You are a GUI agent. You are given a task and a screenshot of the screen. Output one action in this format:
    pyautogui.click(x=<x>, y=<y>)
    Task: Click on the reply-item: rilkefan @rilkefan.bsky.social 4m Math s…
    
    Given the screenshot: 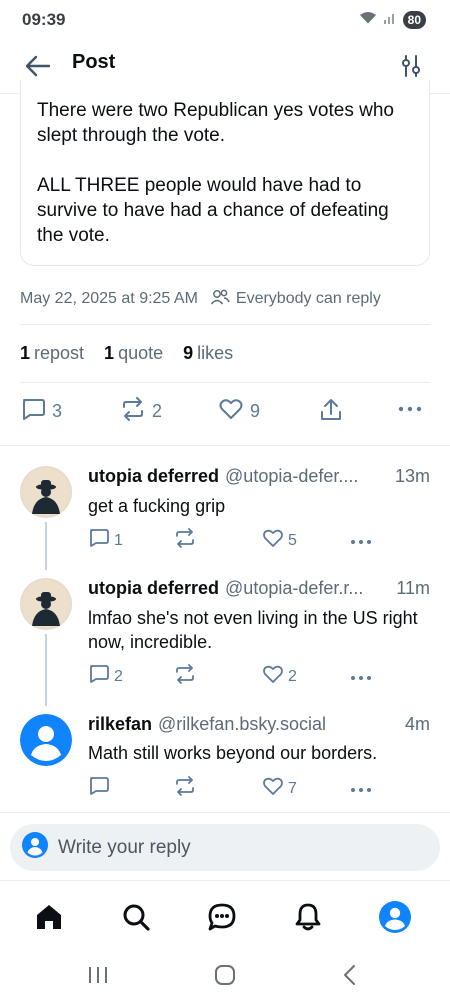 What is the action you would take?
    pyautogui.click(x=225, y=762)
    